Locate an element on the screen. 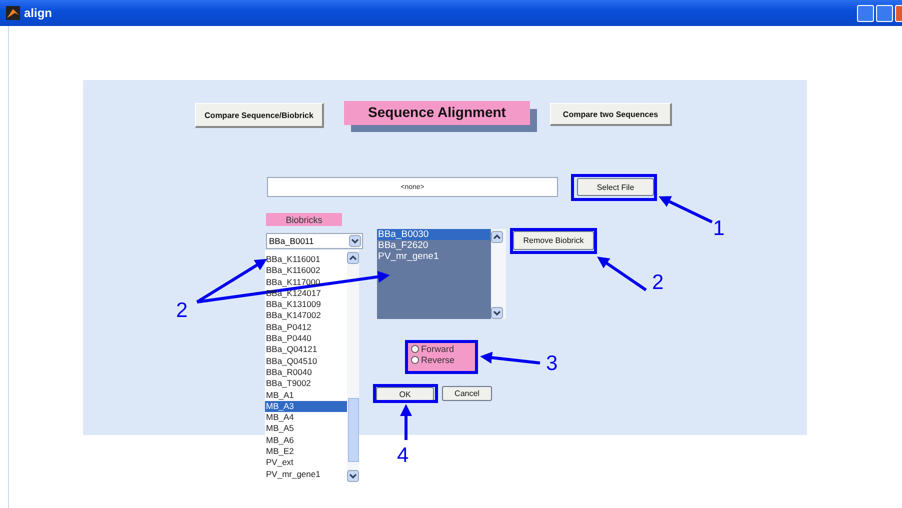 This screenshot has height=508, width=902. list-item: BBa_R0040 is located at coordinates (306, 372).